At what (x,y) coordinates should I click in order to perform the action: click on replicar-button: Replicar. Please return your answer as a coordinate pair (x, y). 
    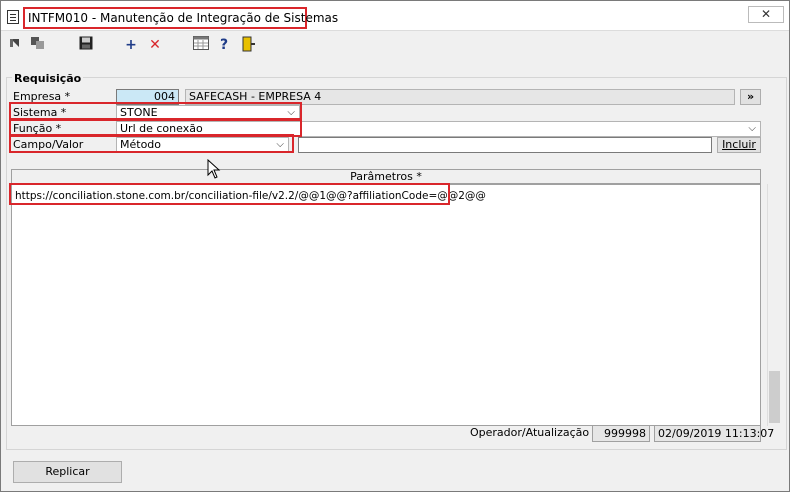
    Looking at the image, I should click on (67, 472).